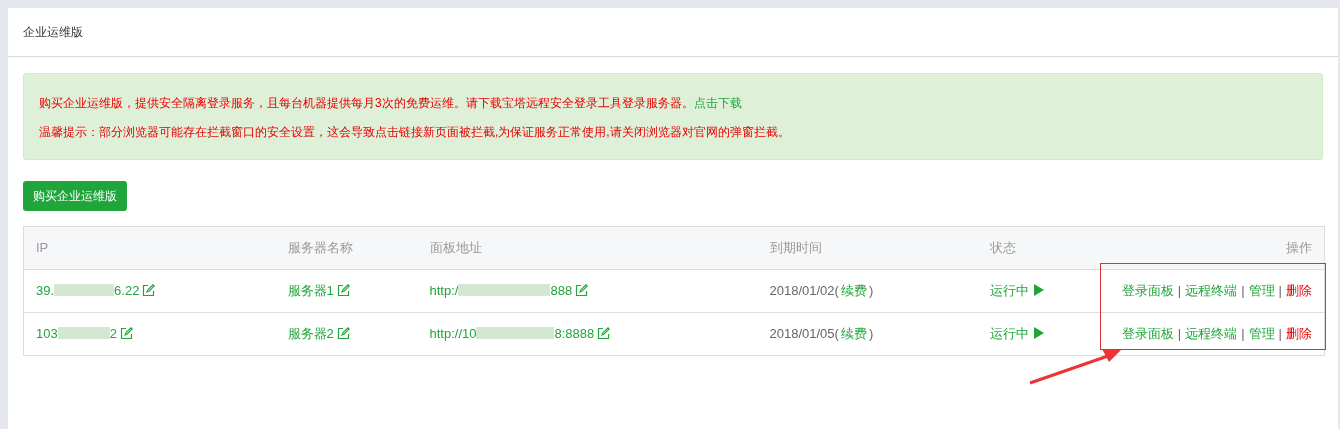 This screenshot has height=429, width=1340. What do you see at coordinates (444, 291) in the screenshot?
I see `panel-url: http:/` at bounding box center [444, 291].